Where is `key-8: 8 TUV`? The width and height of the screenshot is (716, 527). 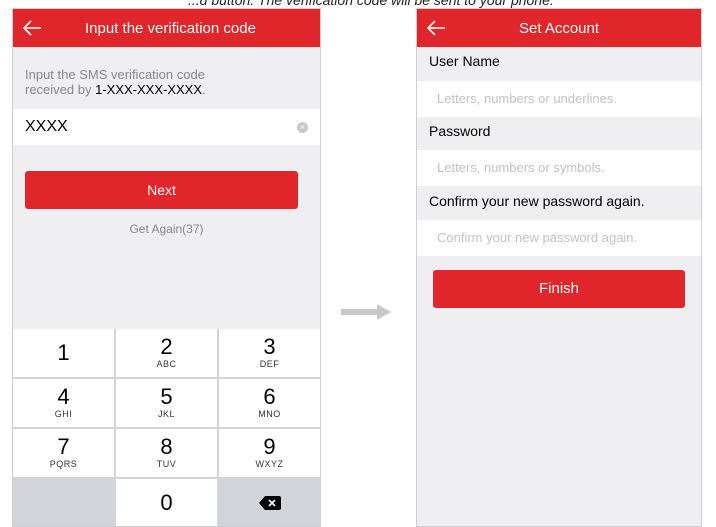 key-8: 8 TUV is located at coordinates (166, 453).